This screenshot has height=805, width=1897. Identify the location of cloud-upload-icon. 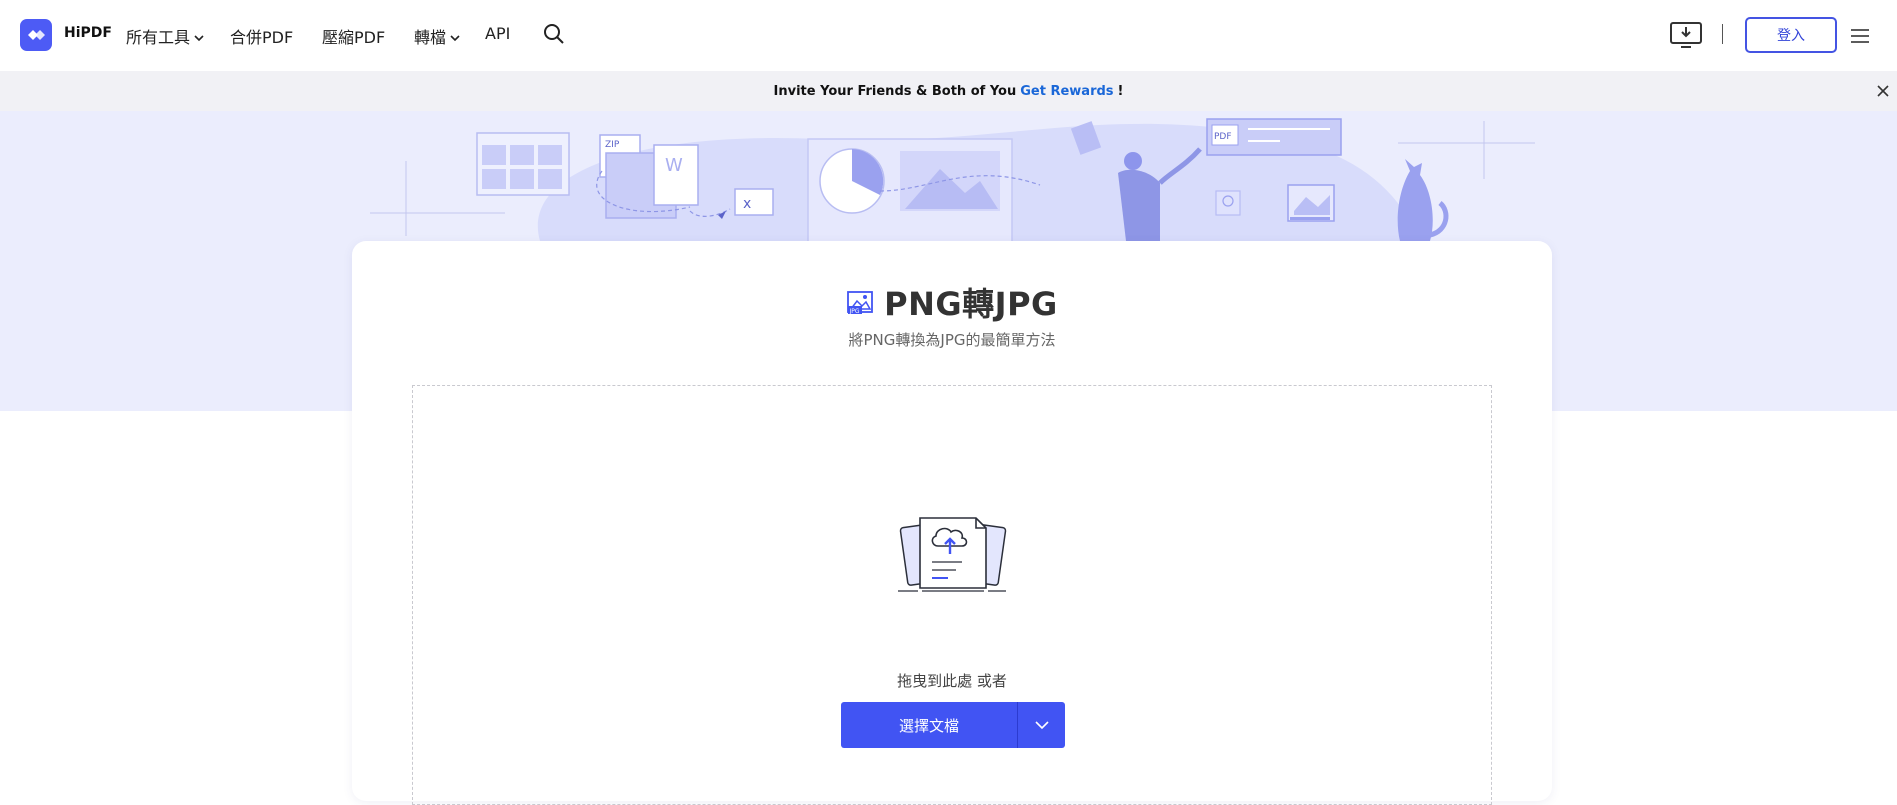
(952, 554).